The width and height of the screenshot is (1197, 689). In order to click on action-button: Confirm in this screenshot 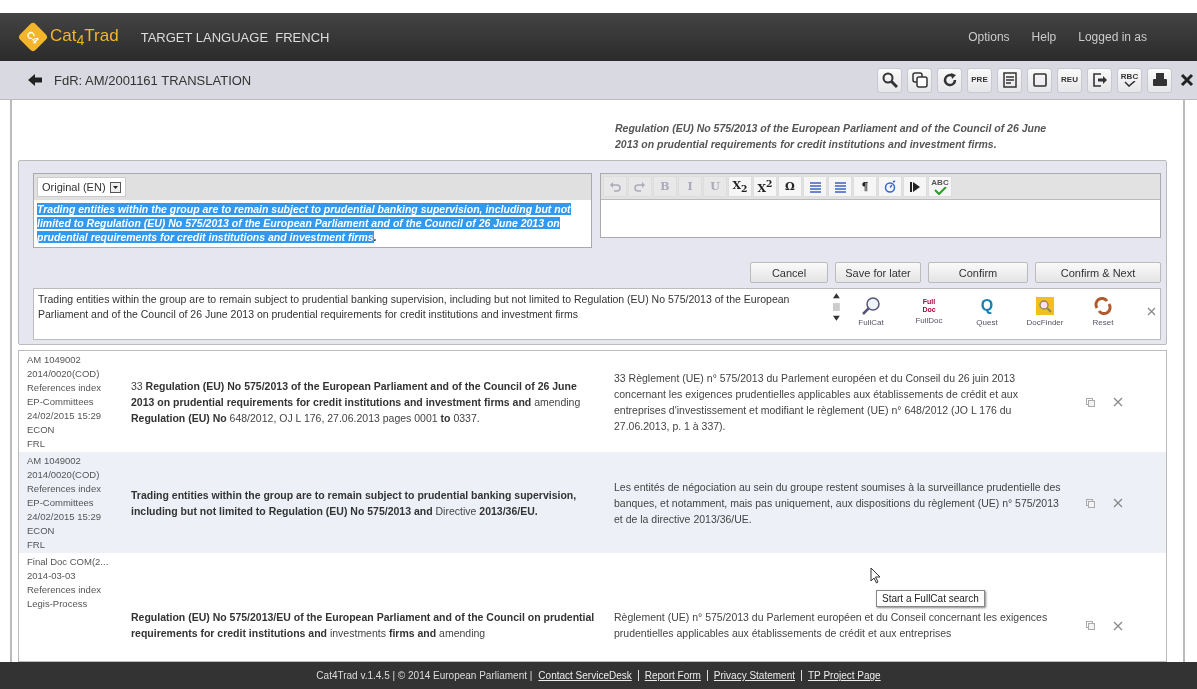, I will do `click(978, 272)`.